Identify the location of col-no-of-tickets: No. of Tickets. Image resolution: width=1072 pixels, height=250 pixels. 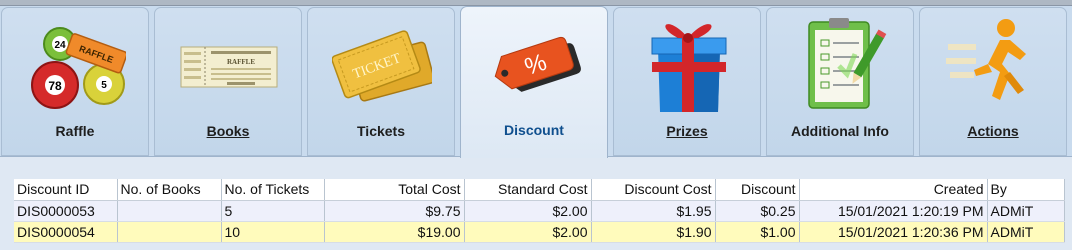
(273, 190).